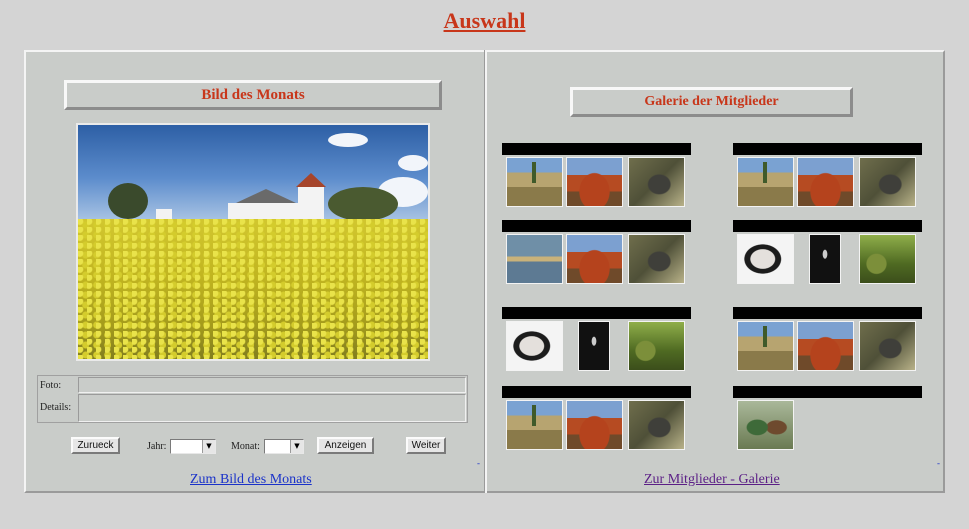  What do you see at coordinates (266, 196) in the screenshot?
I see `image-church-roof` at bounding box center [266, 196].